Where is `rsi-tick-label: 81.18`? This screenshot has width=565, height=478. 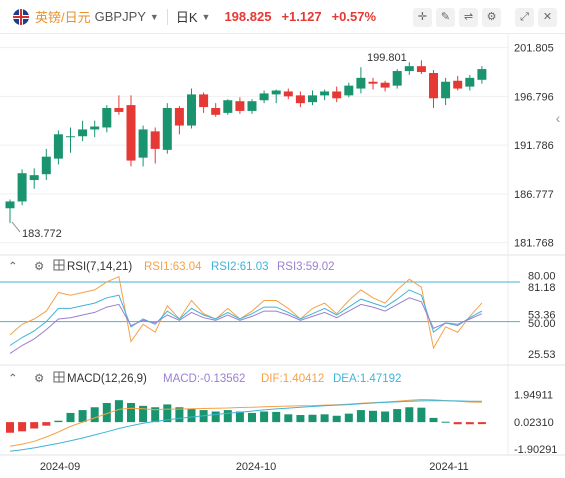
rsi-tick-label: 81.18 is located at coordinates (542, 288).